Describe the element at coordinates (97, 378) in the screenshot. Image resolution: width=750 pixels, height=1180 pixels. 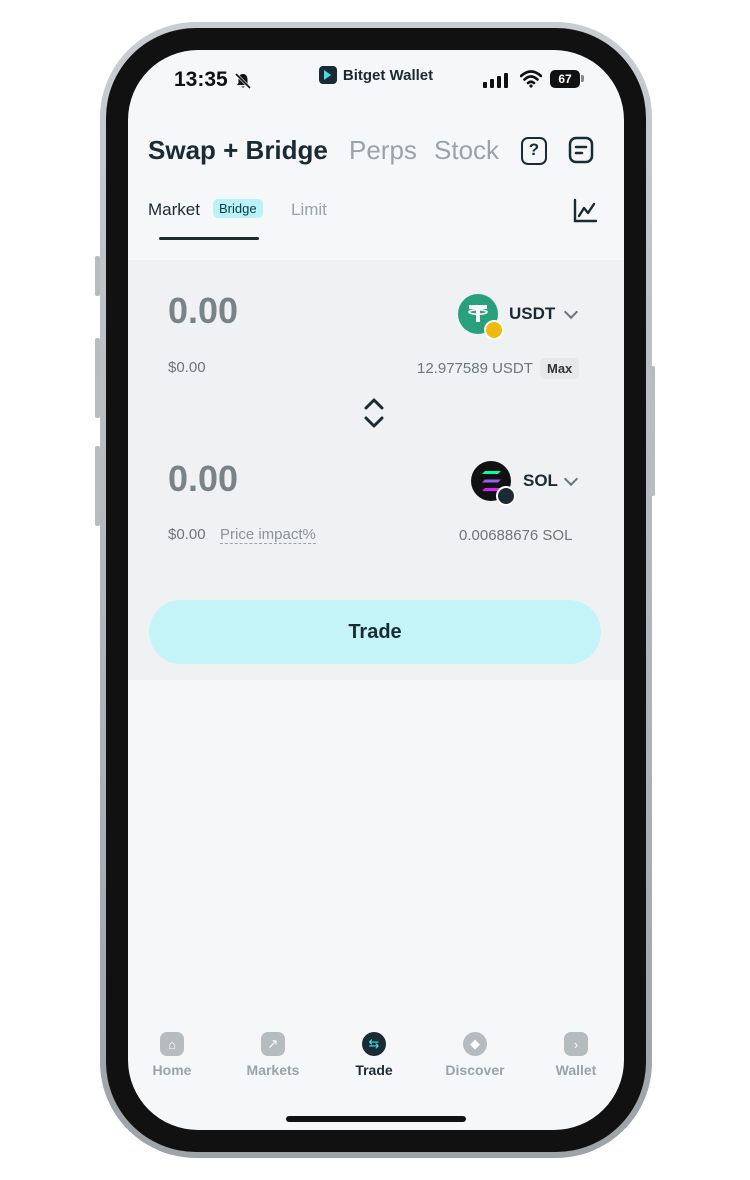
I see `volume-up-button` at that location.